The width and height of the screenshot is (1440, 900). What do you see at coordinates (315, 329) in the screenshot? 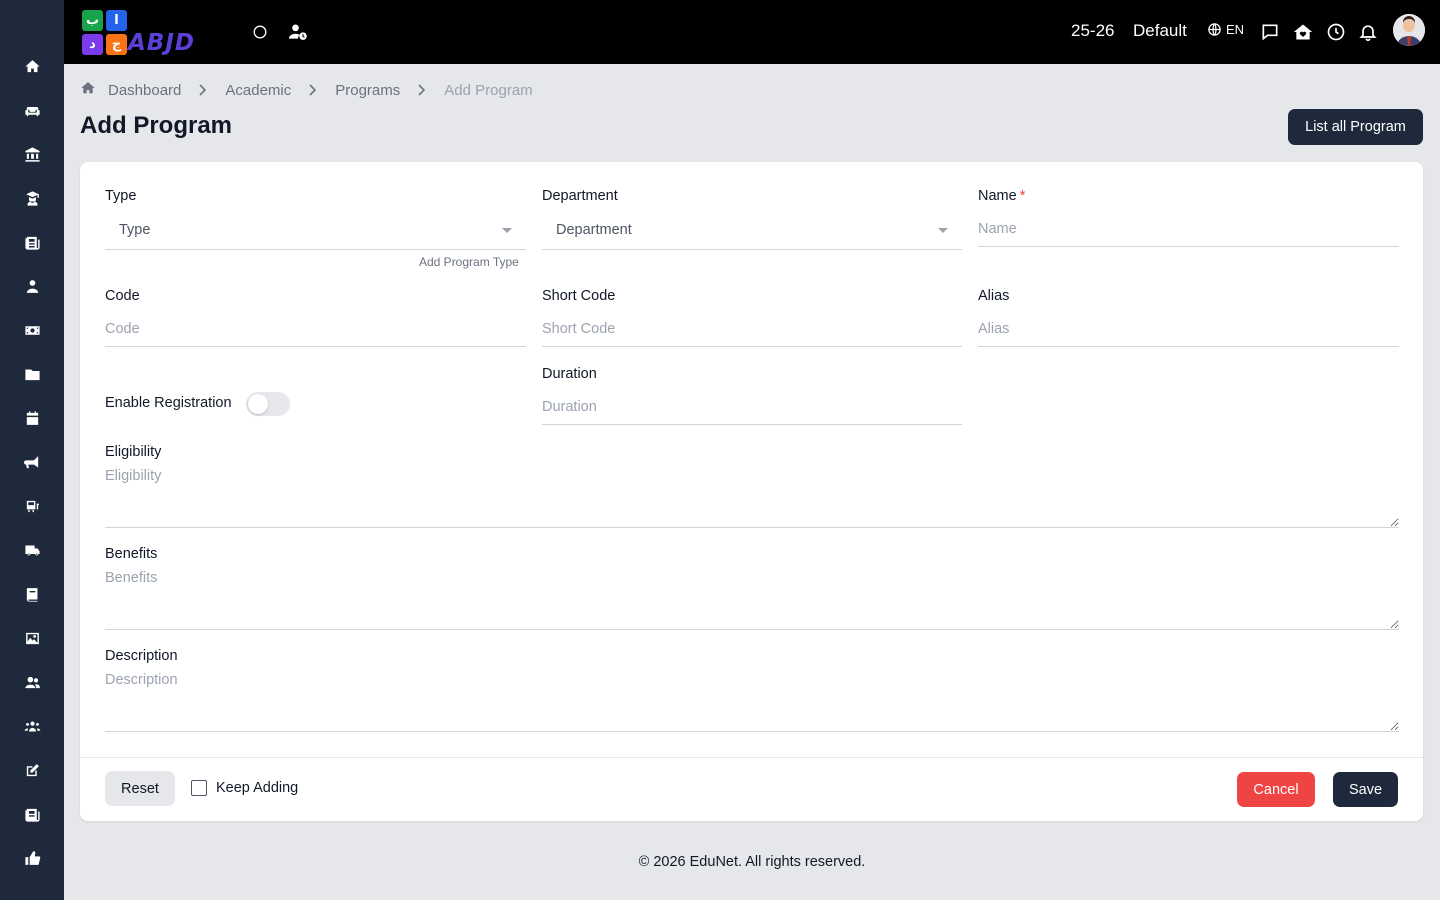
I see `code-input` at bounding box center [315, 329].